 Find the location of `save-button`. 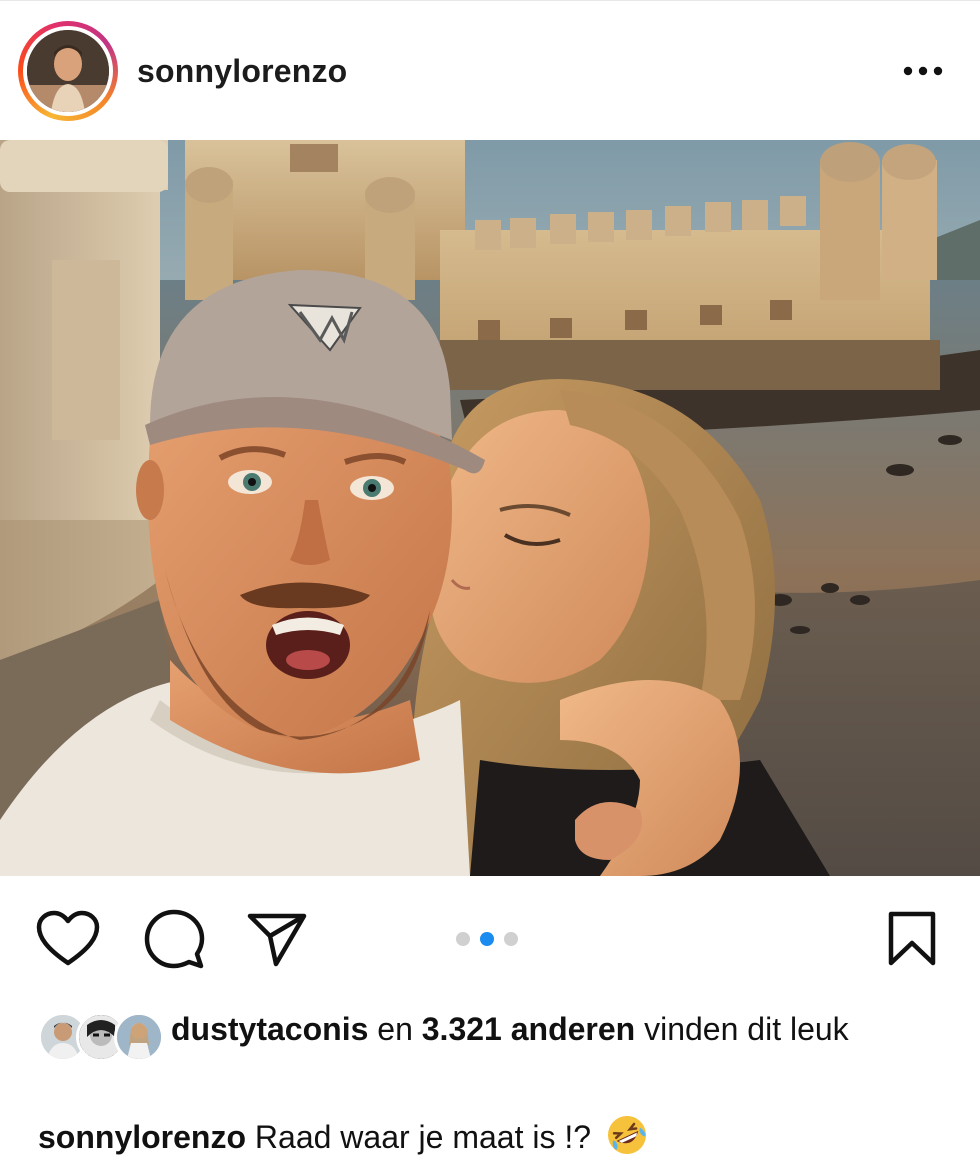

save-button is located at coordinates (912, 939).